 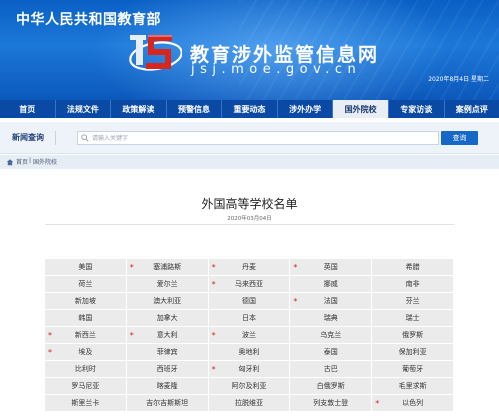 What do you see at coordinates (459, 138) in the screenshot?
I see `search-button: 查询` at bounding box center [459, 138].